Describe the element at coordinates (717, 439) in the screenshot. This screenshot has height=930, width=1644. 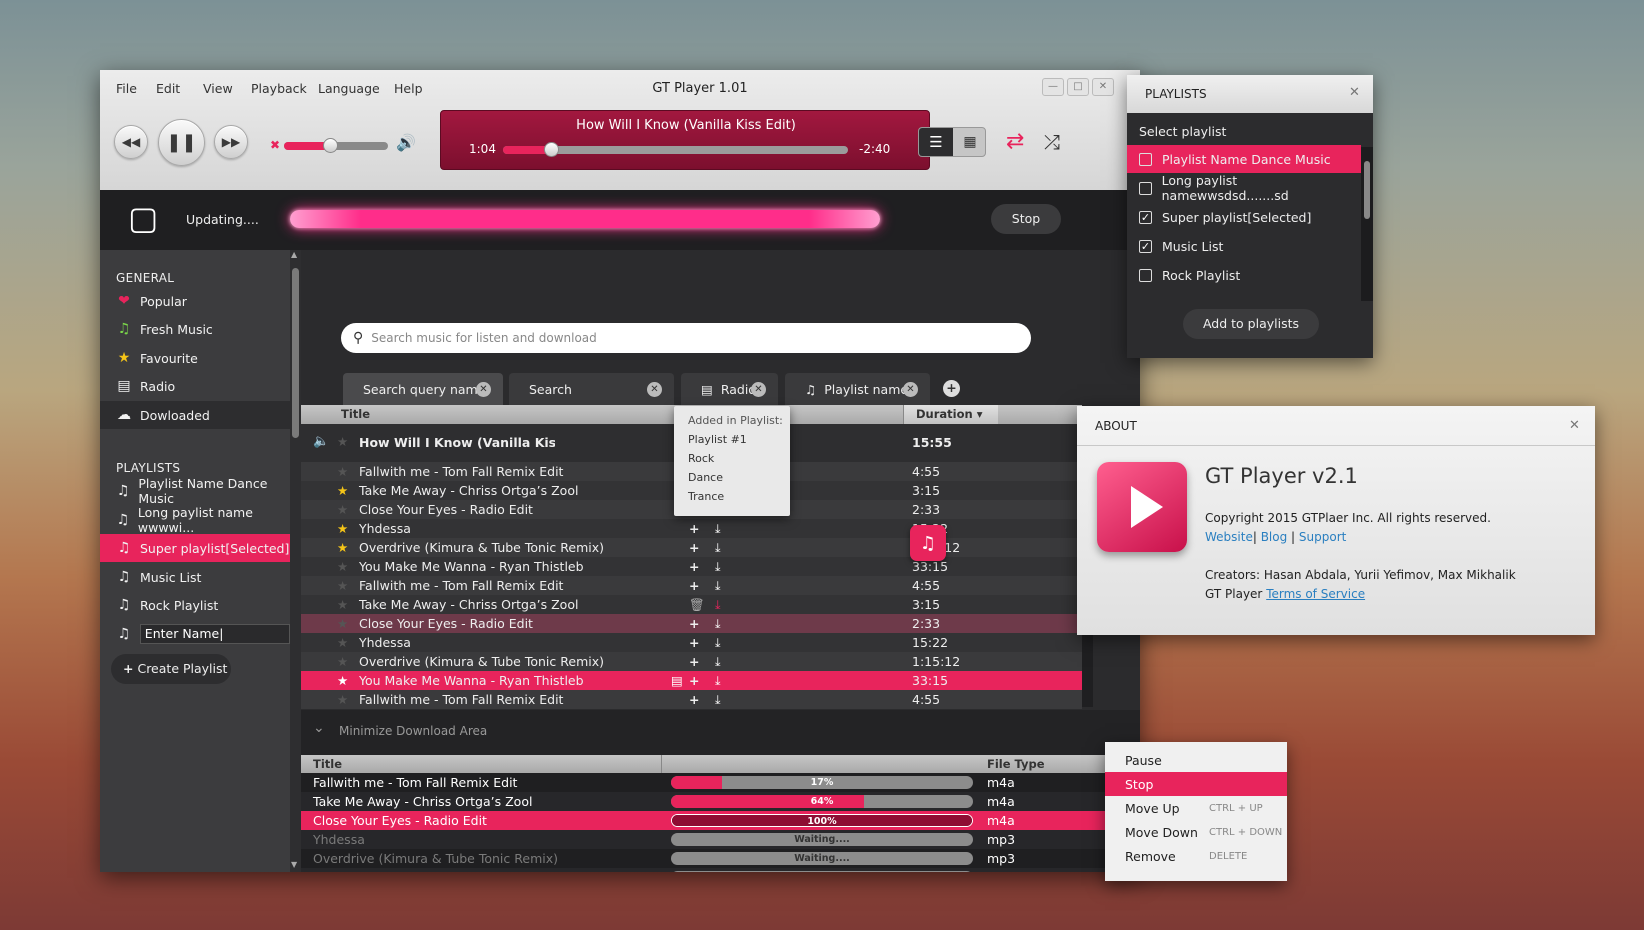
I see `popup-item: Playlist #1` at that location.